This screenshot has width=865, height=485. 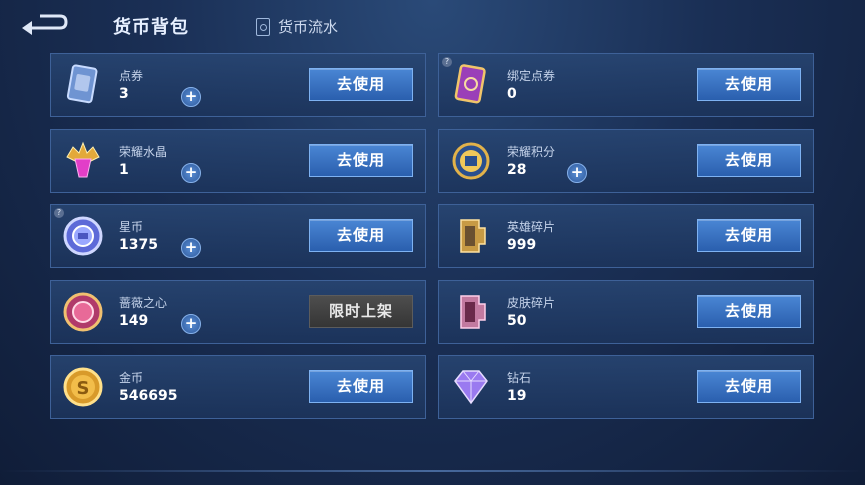 I want to click on currency-amount: 546695, so click(x=148, y=396).